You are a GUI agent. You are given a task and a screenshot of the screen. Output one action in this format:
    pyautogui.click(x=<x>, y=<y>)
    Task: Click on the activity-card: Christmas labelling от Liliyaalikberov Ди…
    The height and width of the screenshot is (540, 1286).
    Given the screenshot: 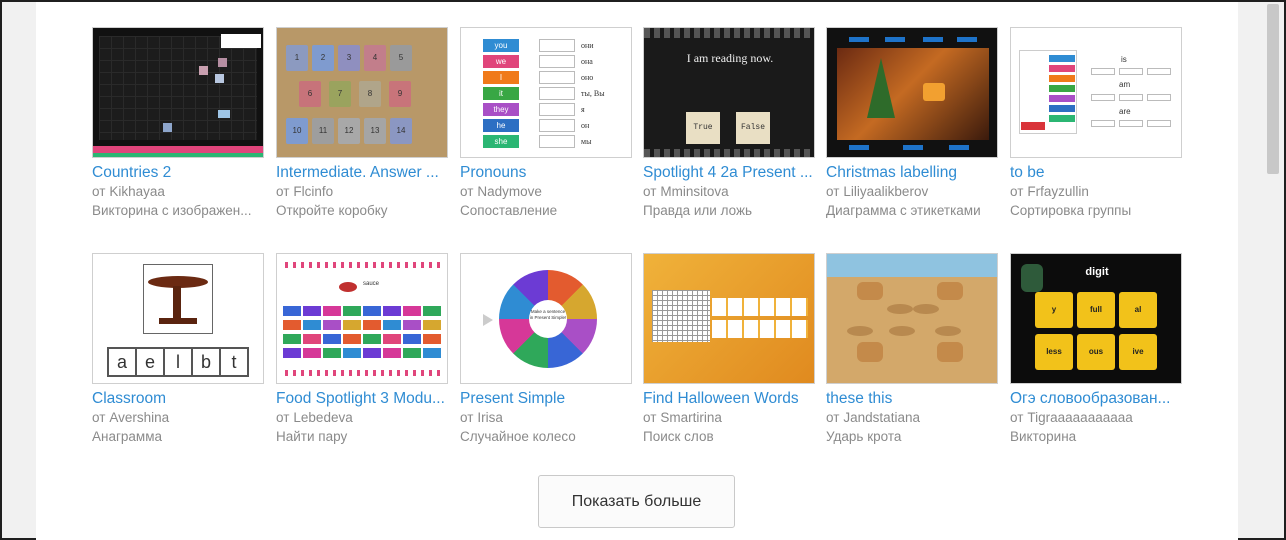 What is the action you would take?
    pyautogui.click(x=912, y=123)
    